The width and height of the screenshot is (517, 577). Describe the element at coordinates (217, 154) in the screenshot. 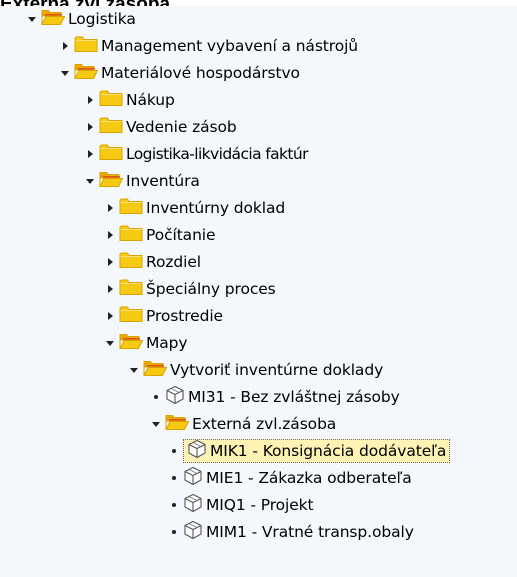

I see `tree-node-label: Logistika-likvidácia faktúr` at that location.